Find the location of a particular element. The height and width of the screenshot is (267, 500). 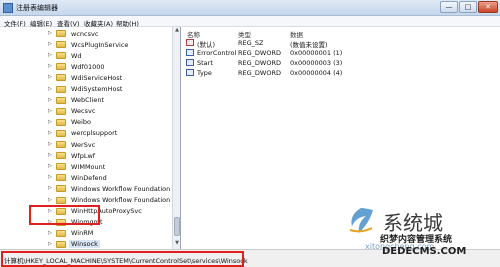

value-name: Start is located at coordinates (205, 63).